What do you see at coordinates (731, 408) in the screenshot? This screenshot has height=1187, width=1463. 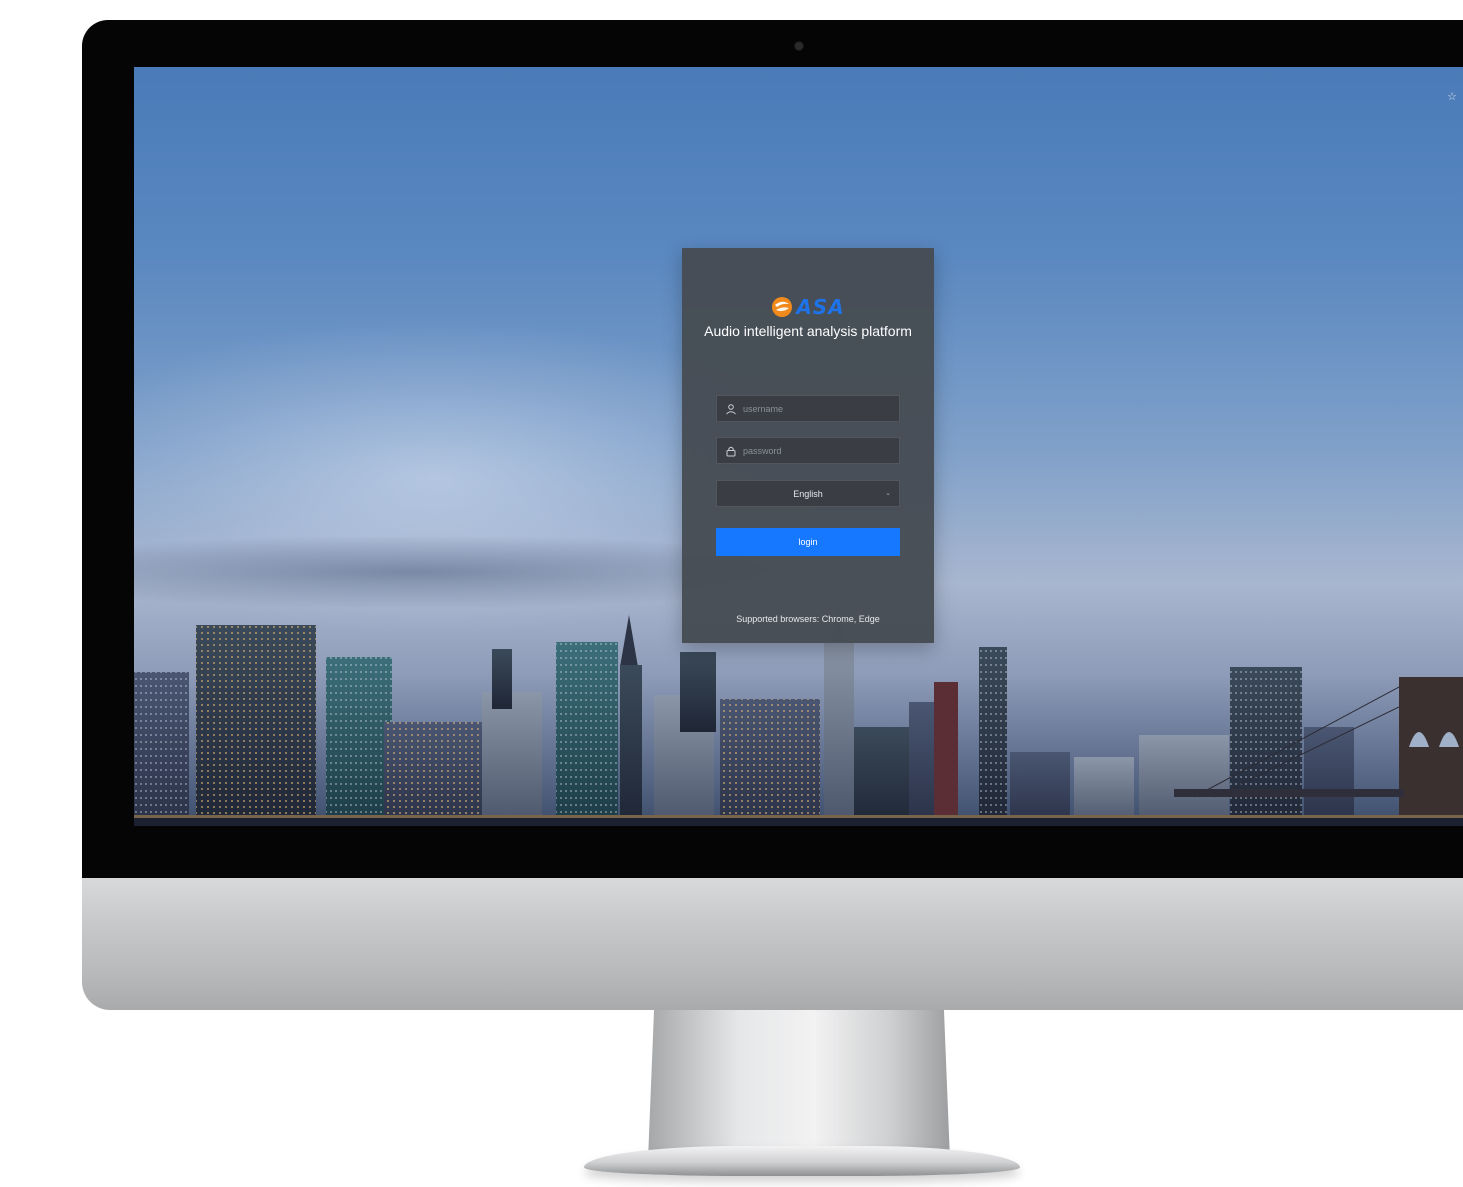 I see `user-icon` at bounding box center [731, 408].